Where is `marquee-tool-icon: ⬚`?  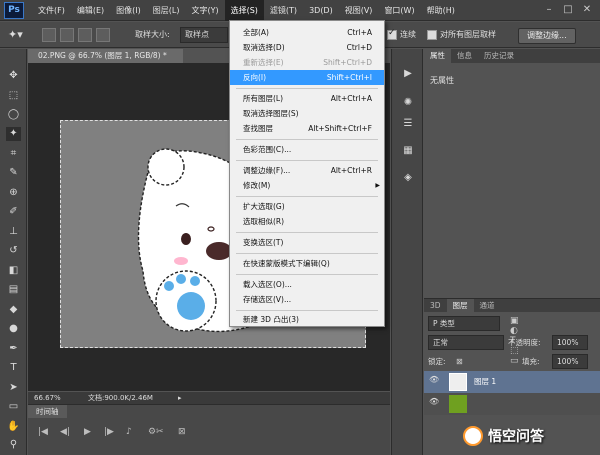
marquee-tool-icon: ⬚ is located at coordinates (13, 96).